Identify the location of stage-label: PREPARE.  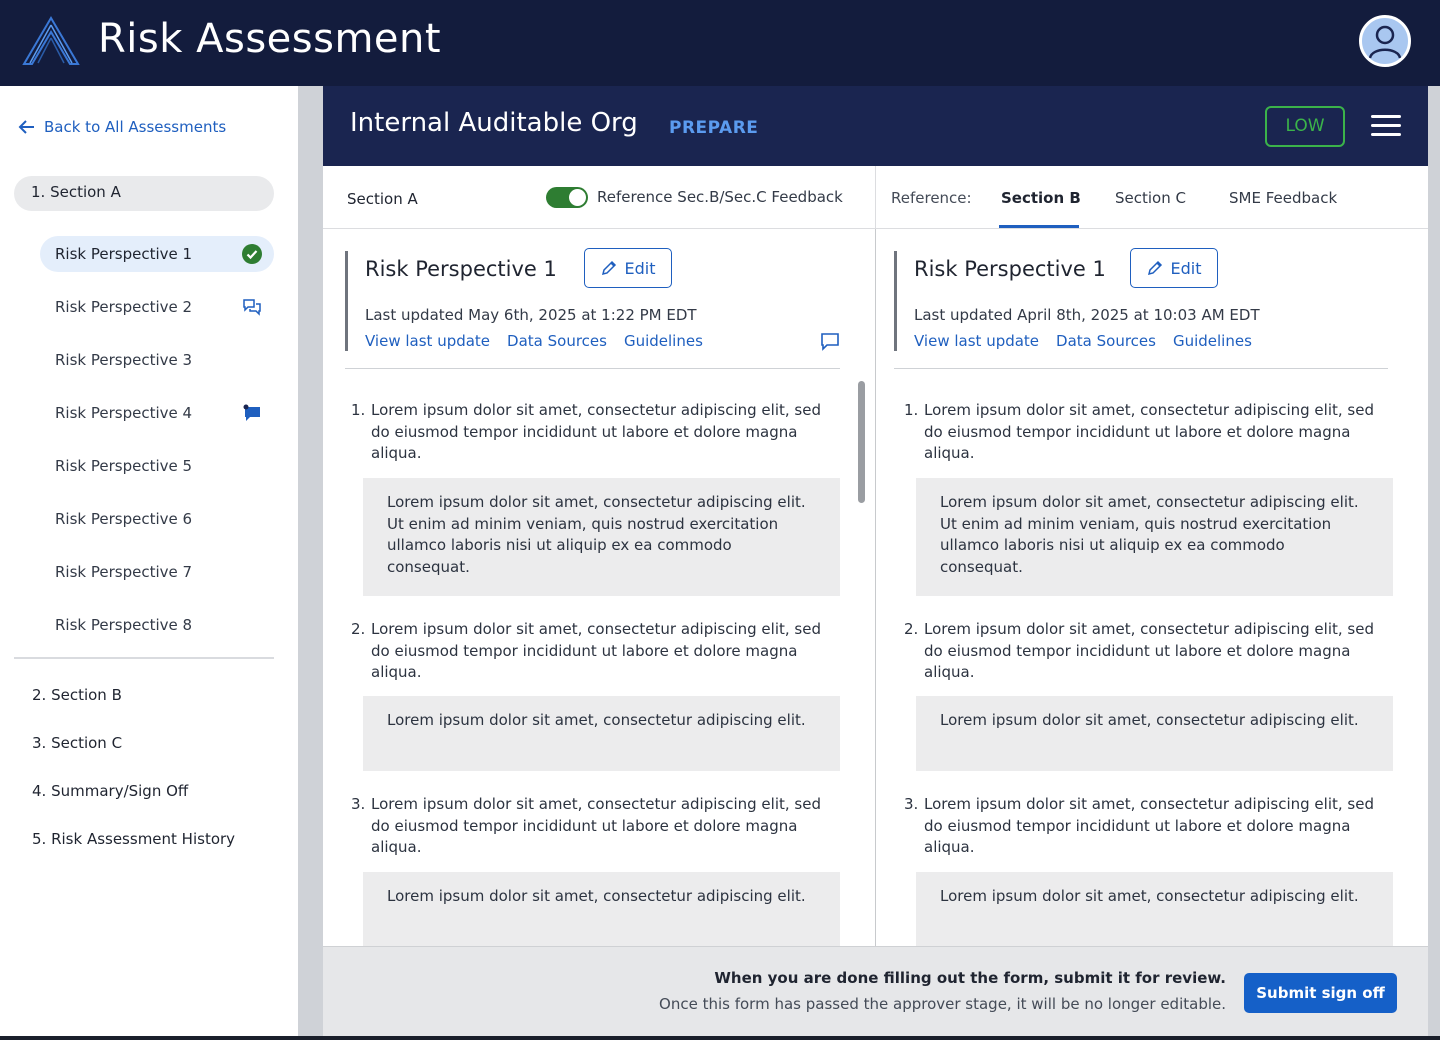
(714, 128).